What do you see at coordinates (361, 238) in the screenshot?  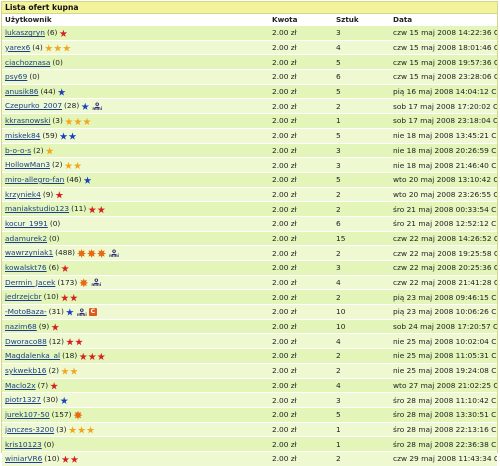 I see `quantity-cell: 15` at bounding box center [361, 238].